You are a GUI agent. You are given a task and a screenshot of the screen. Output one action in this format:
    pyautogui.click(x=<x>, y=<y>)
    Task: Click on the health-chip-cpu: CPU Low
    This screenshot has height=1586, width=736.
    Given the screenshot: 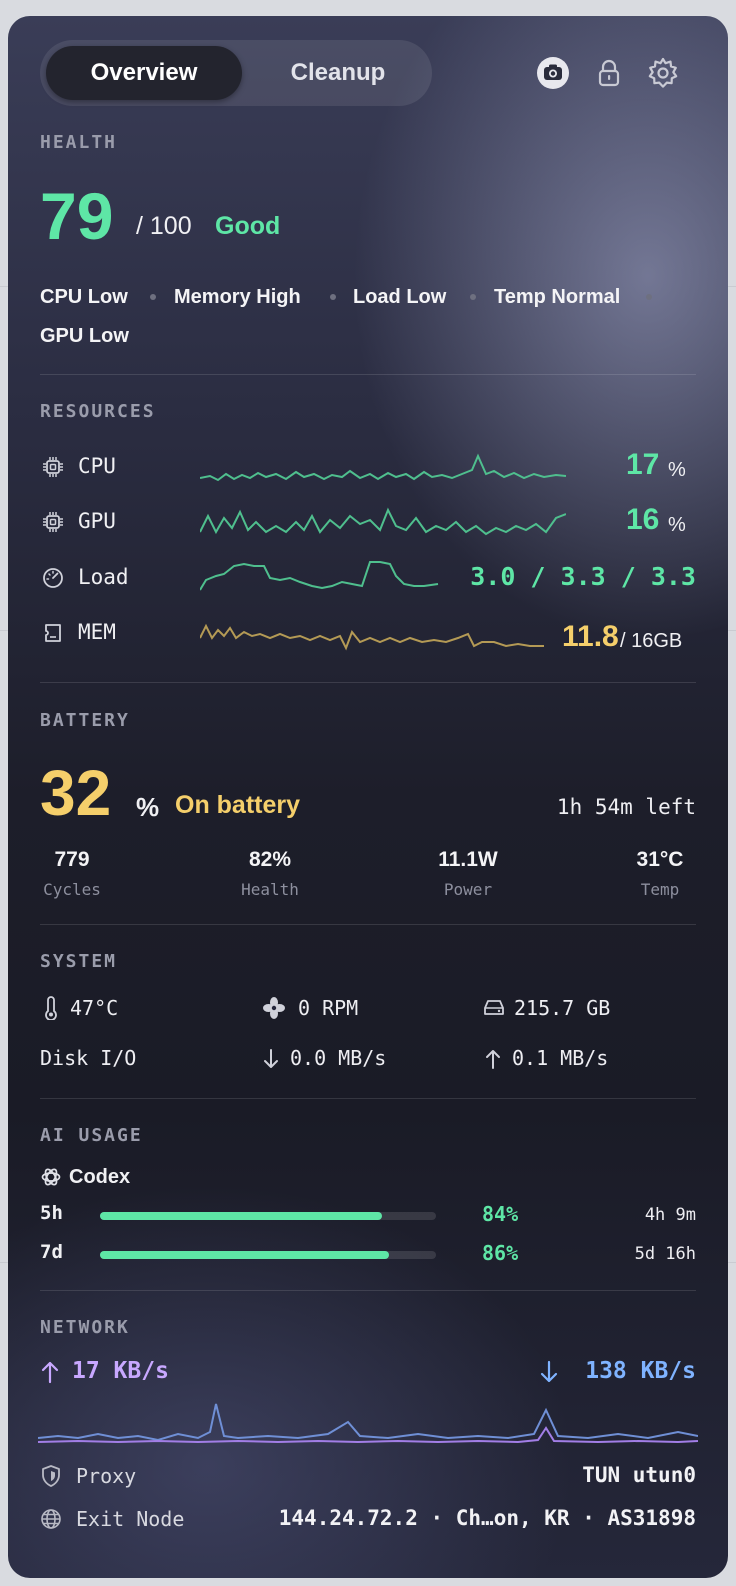 What is the action you would take?
    pyautogui.click(x=84, y=297)
    